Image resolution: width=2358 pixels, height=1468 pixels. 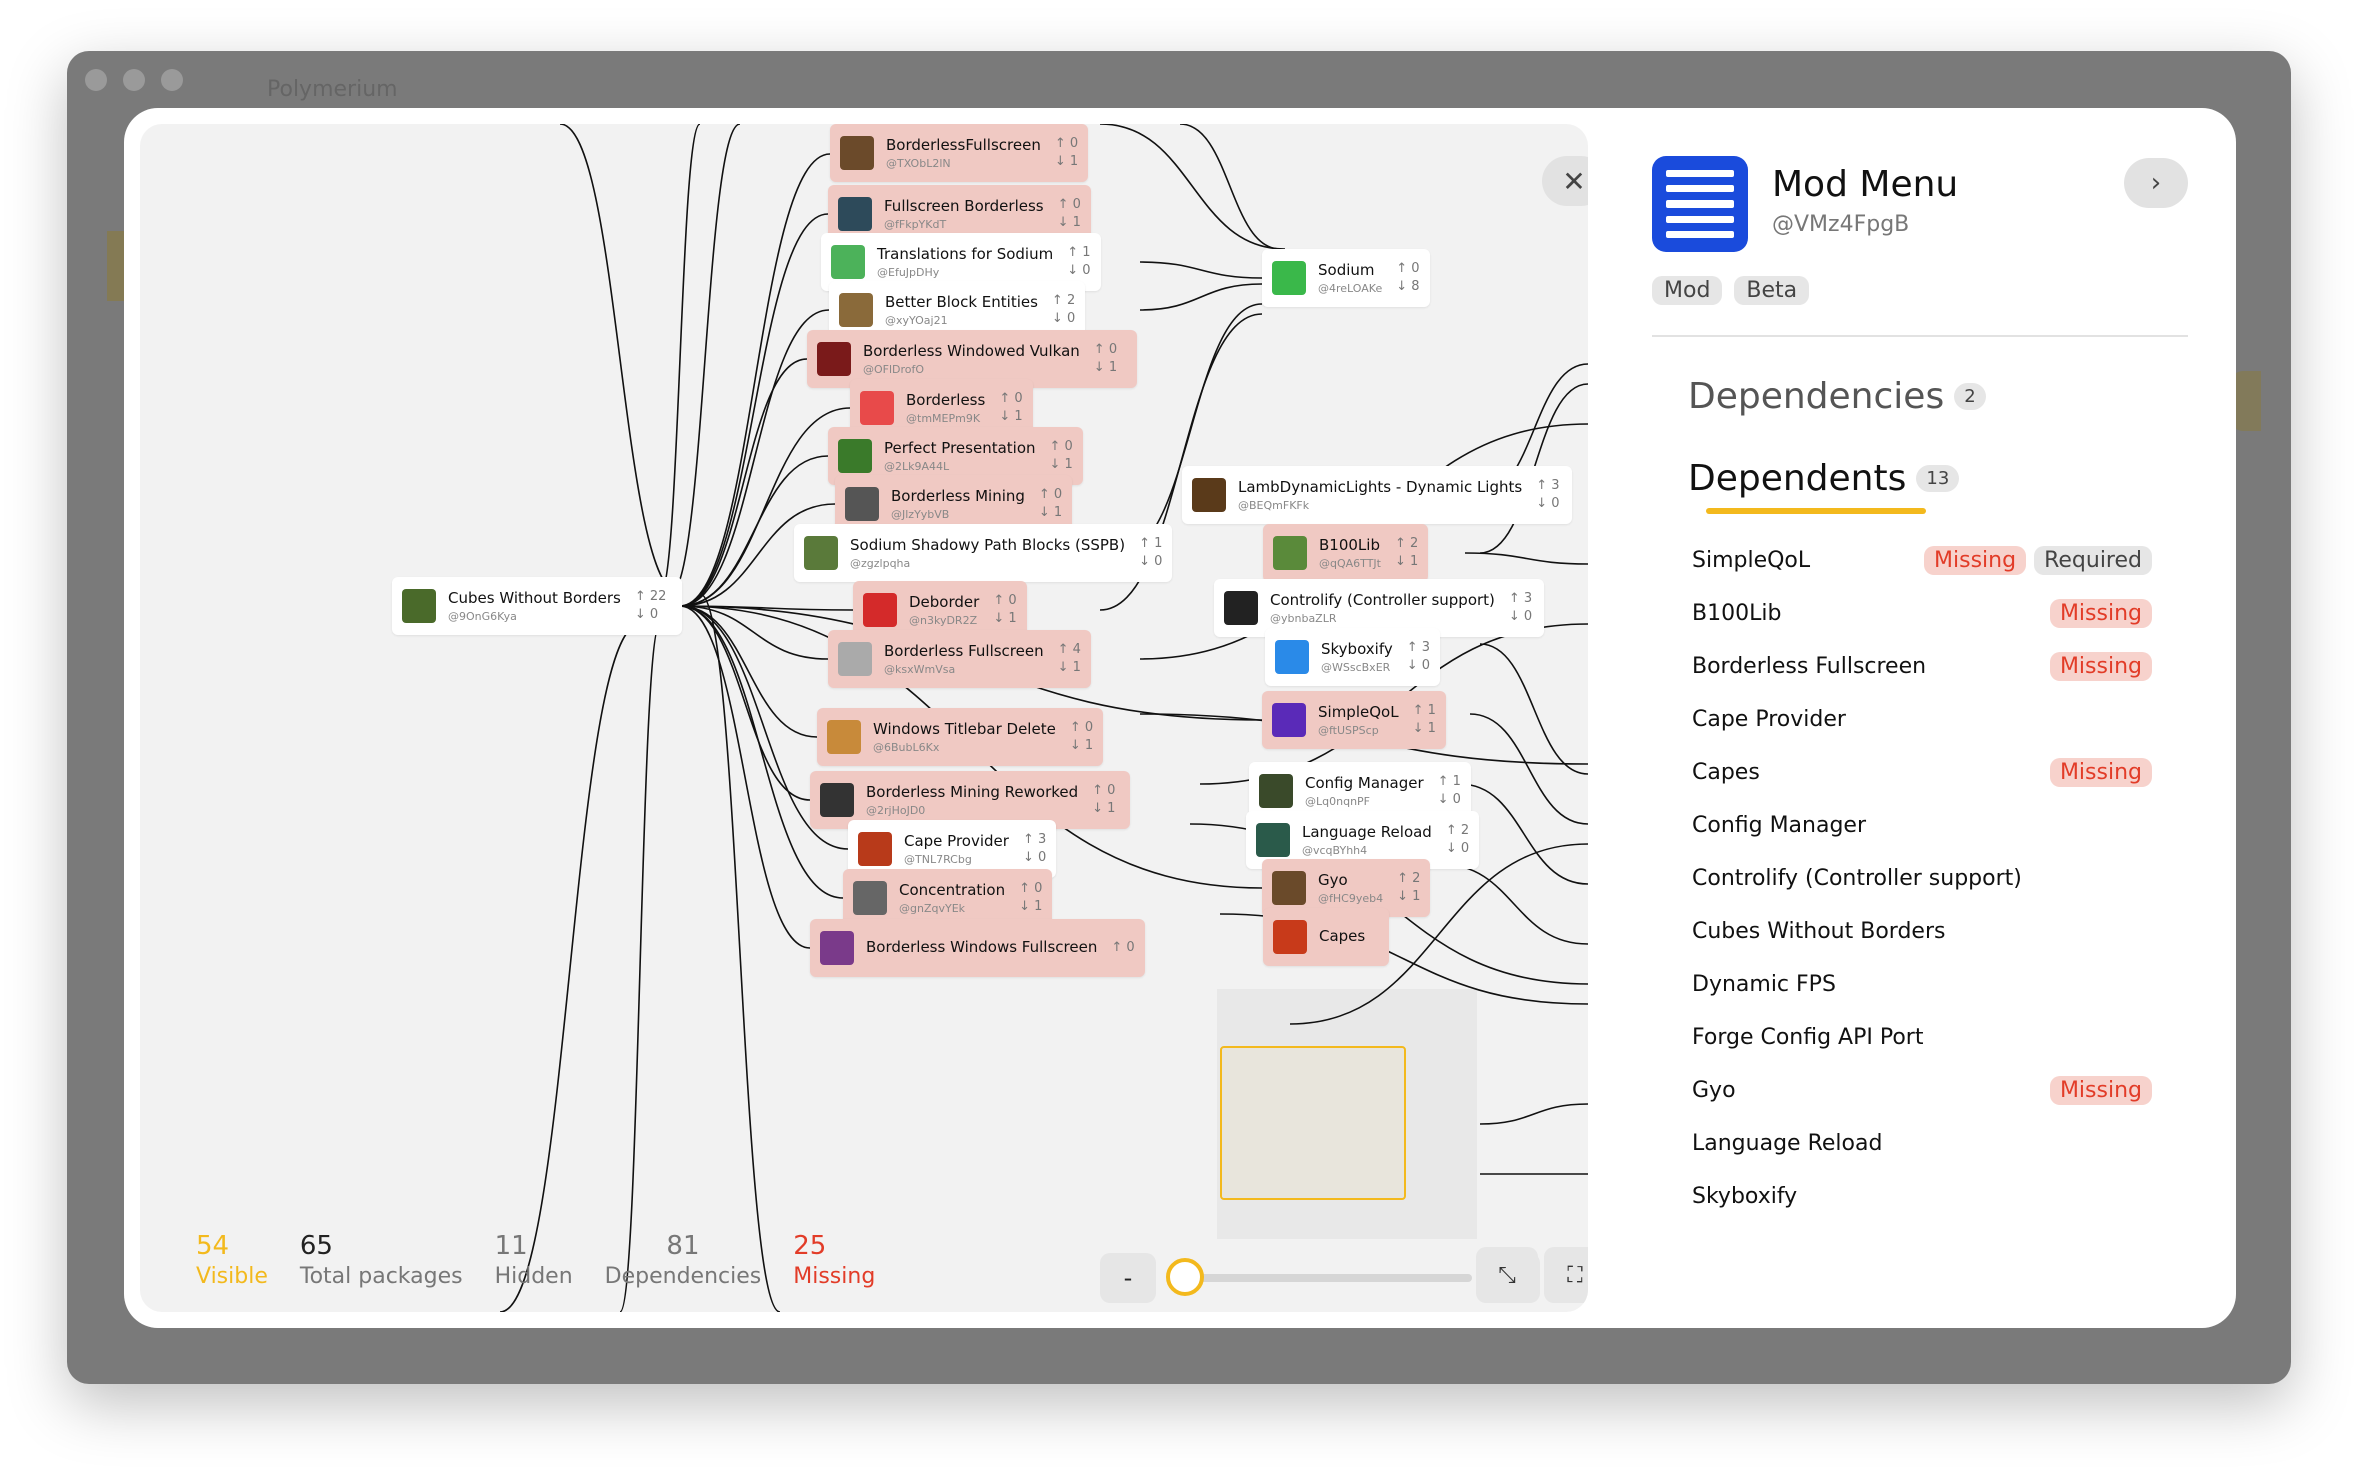 I want to click on dependent-row: Language Reload, so click(x=1922, y=1143).